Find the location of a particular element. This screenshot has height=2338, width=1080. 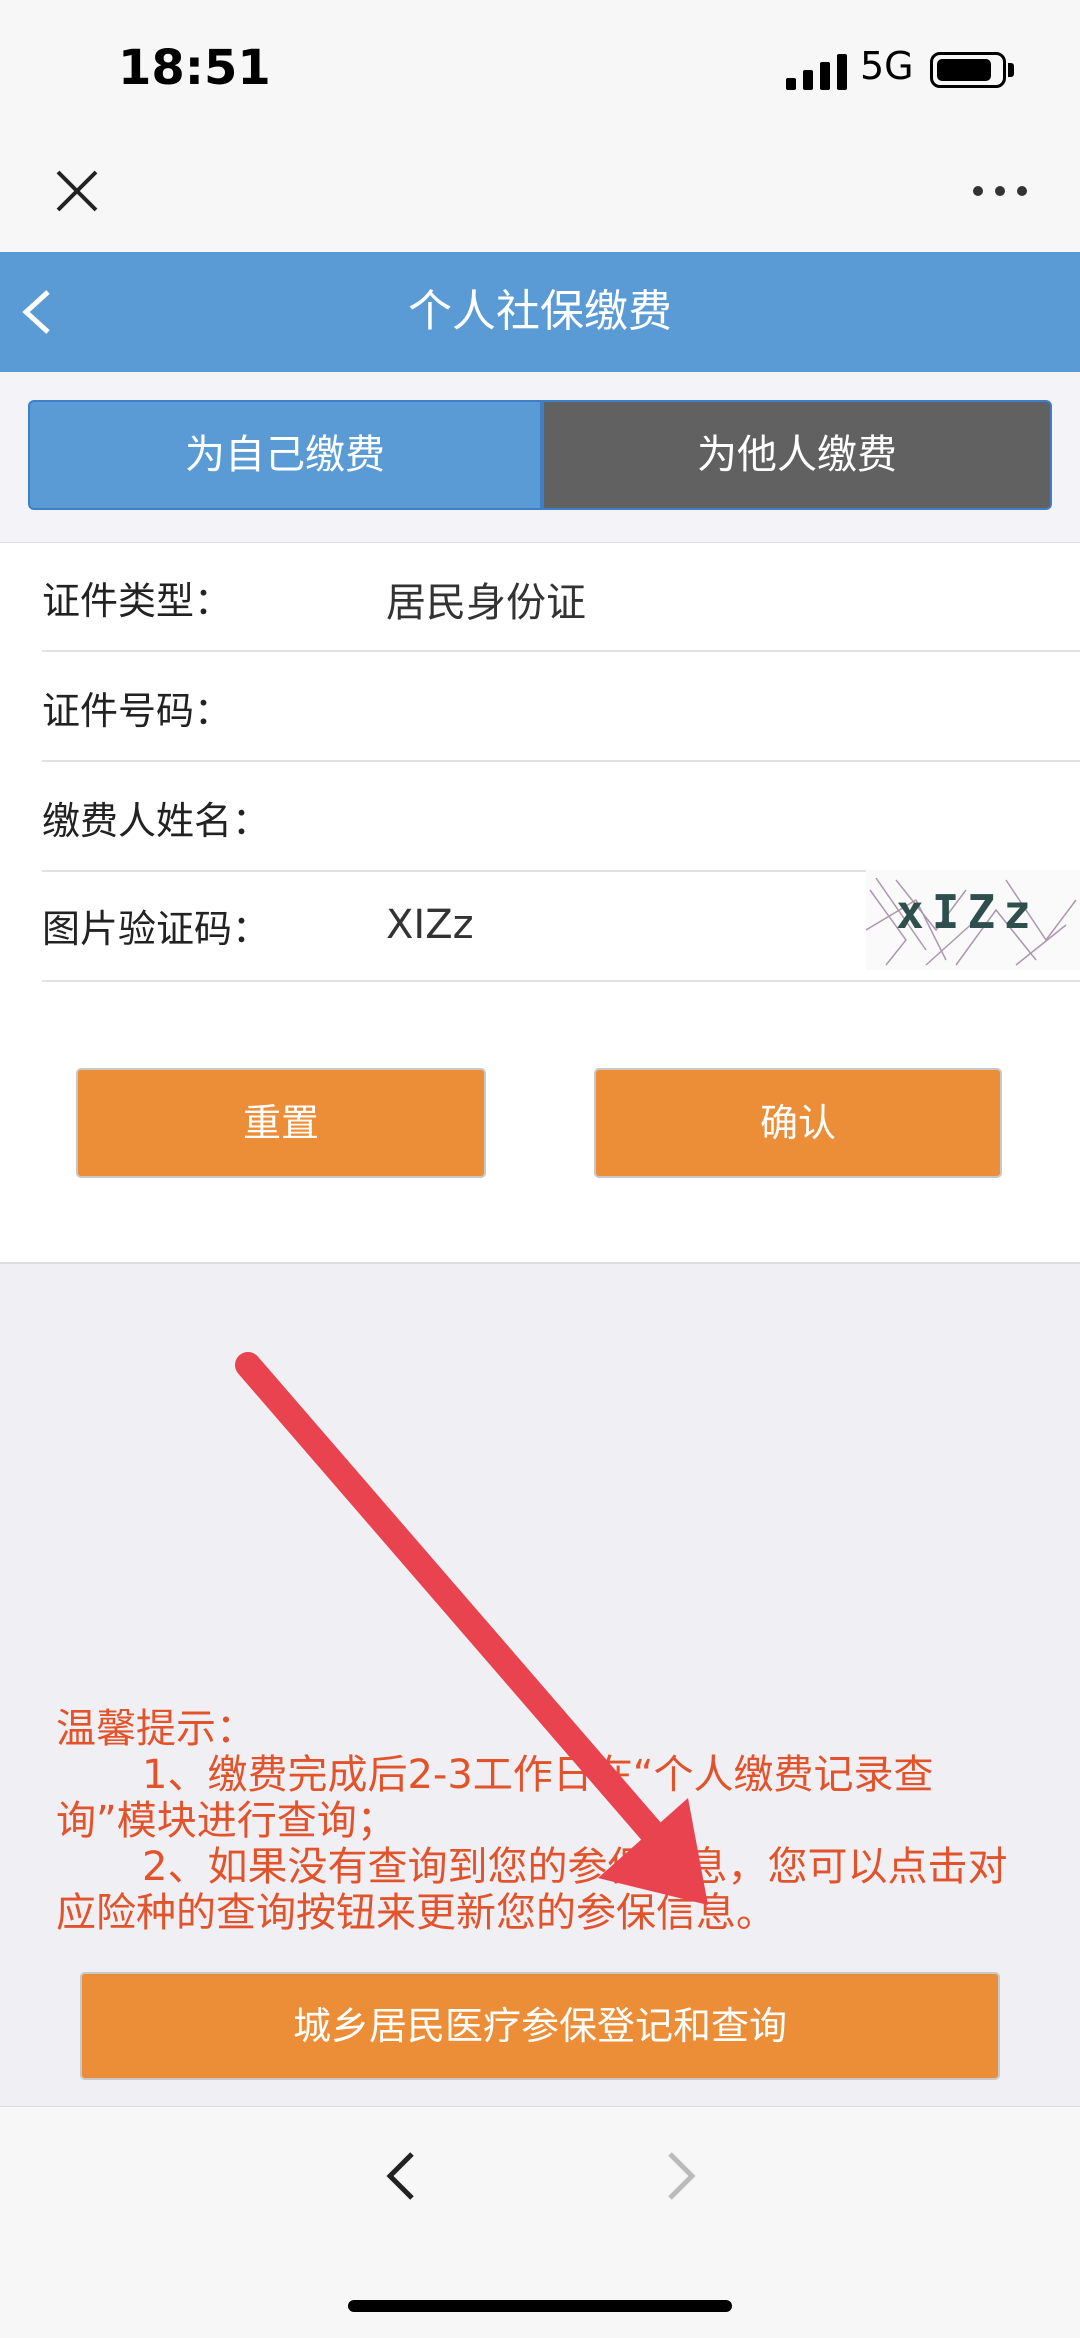

captcha-noise-graphic: xIZz is located at coordinates (971, 921).